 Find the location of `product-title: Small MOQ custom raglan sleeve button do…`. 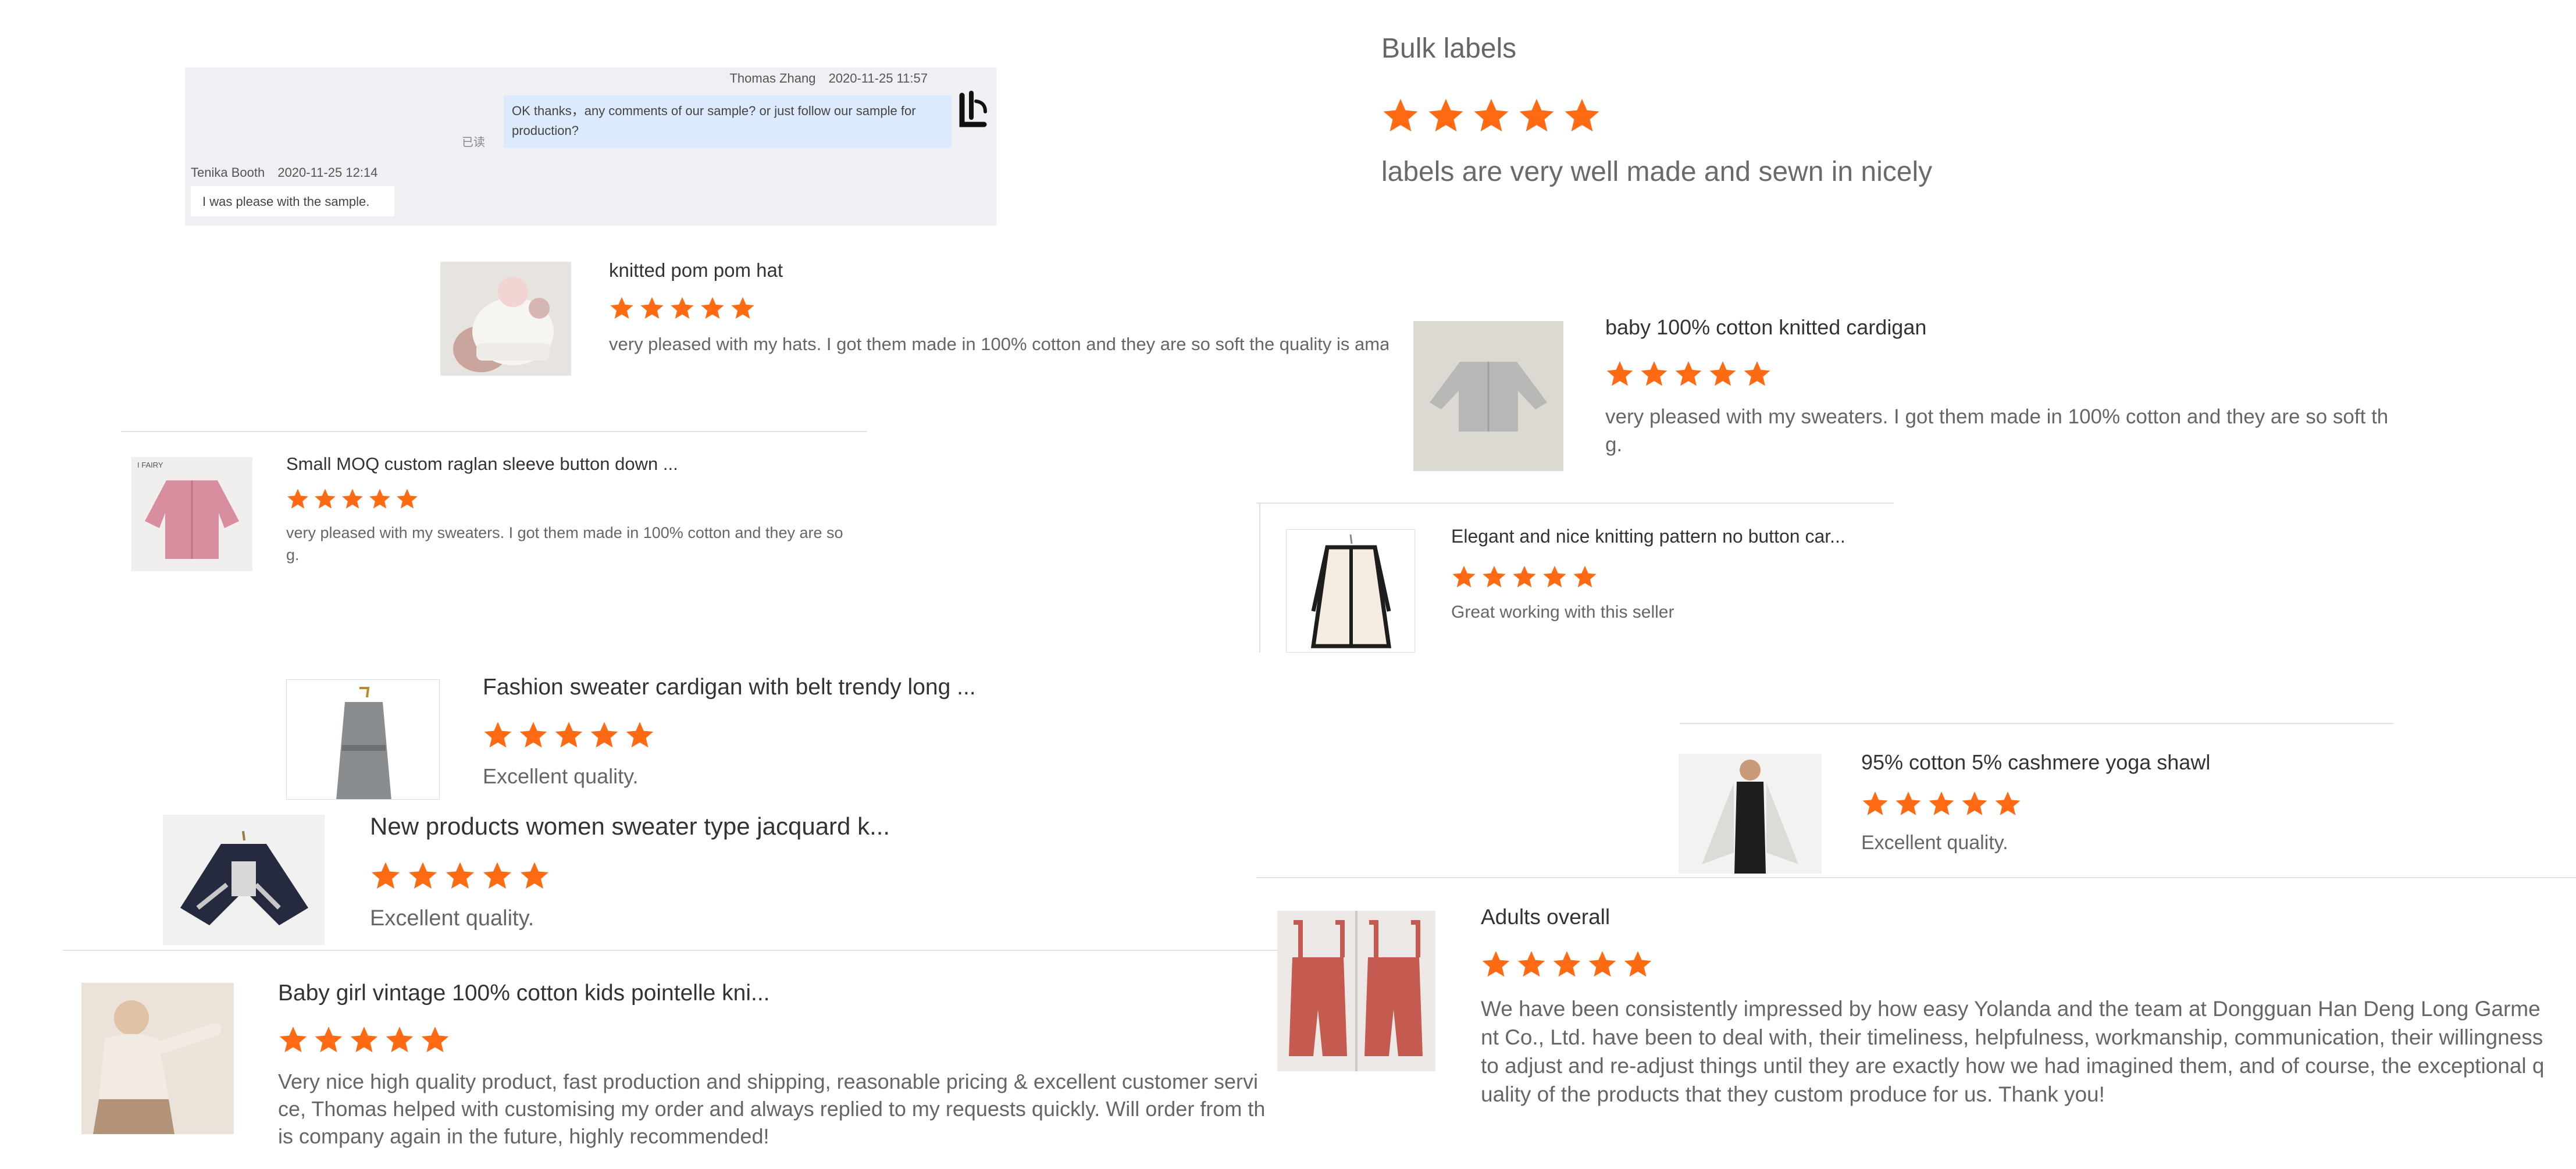

product-title: Small MOQ custom raglan sleeve button do… is located at coordinates (482, 464).